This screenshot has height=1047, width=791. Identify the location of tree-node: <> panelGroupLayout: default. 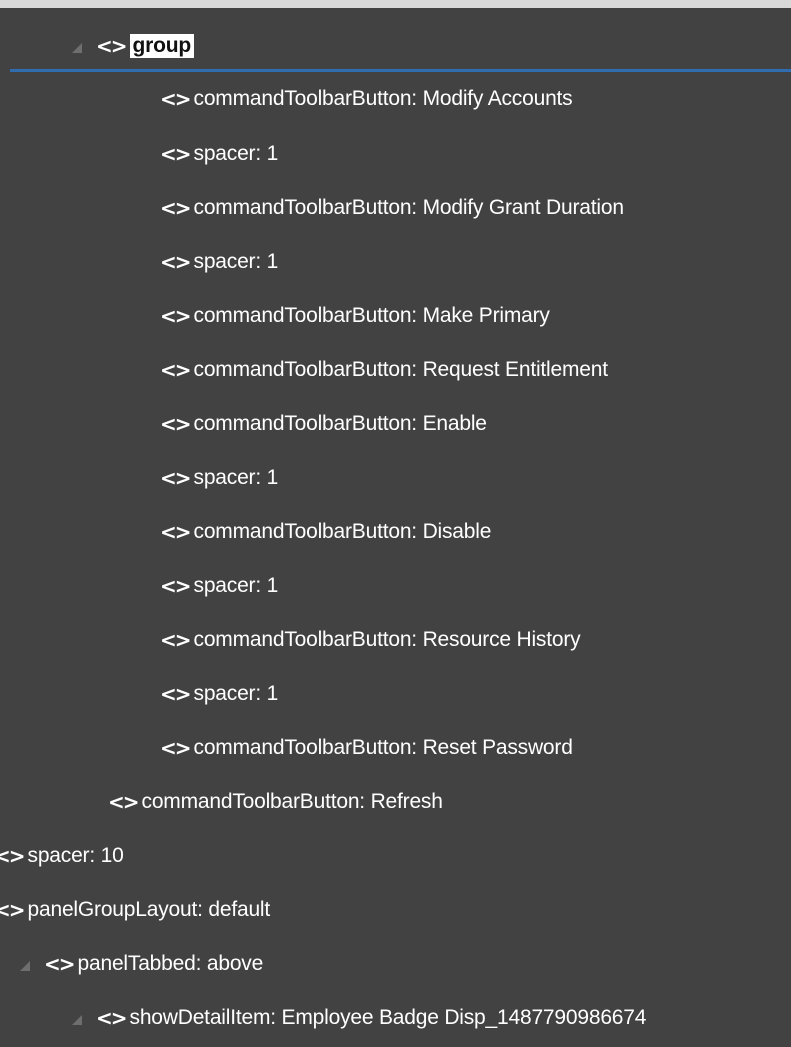
(395, 910).